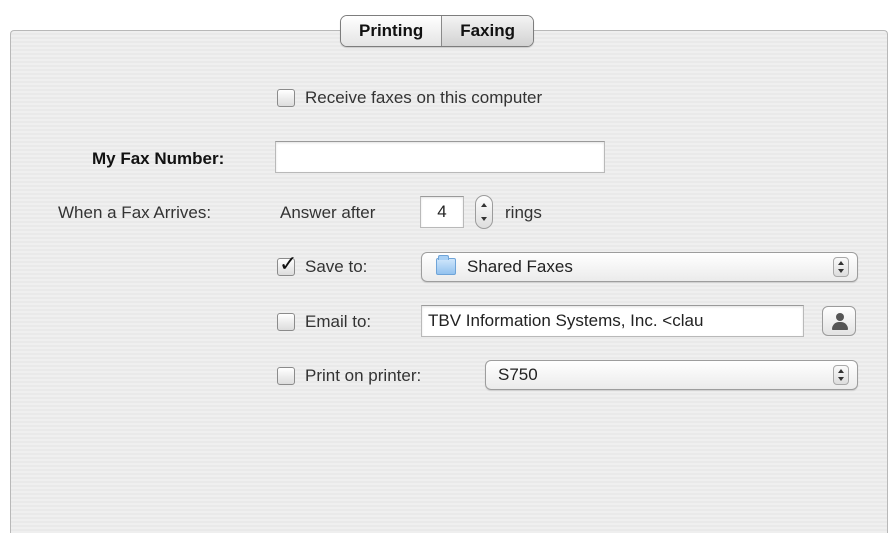 The height and width of the screenshot is (535, 893). I want to click on email-to-label: Email to:, so click(338, 321).